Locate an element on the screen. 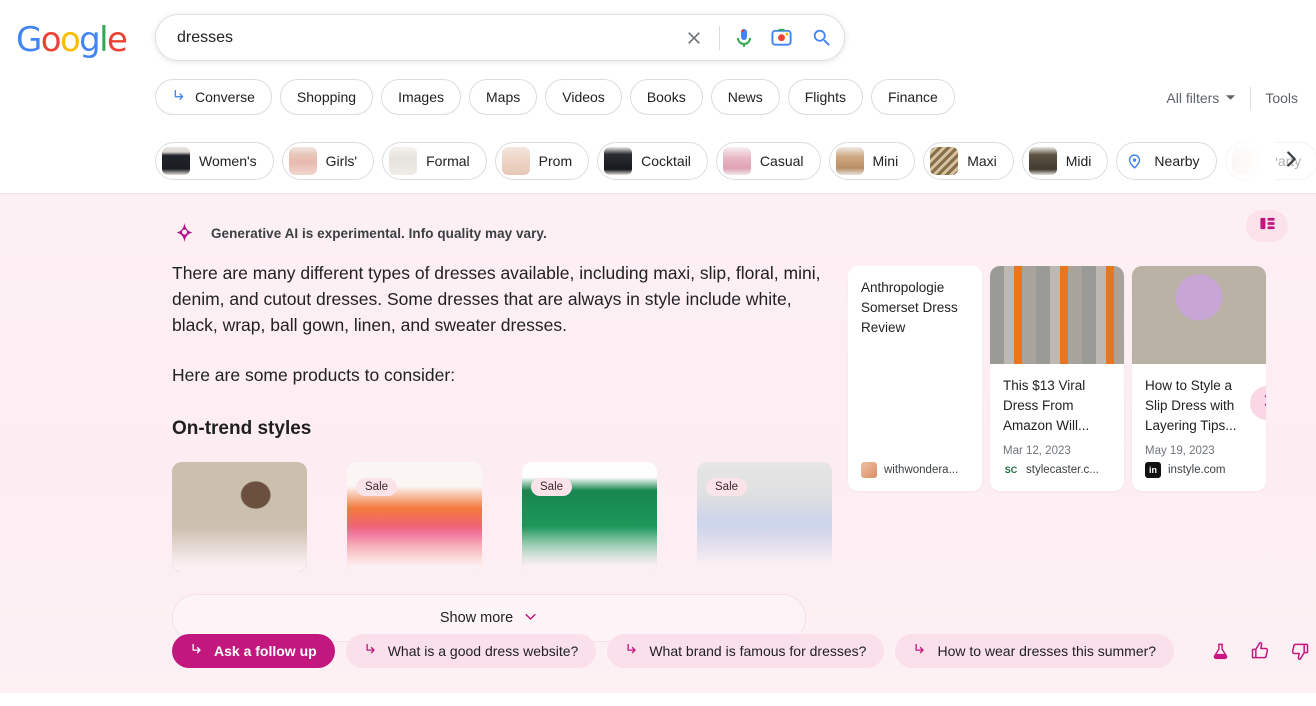  suggestion-button-2: What brand is famous for dresses? is located at coordinates (746, 651).